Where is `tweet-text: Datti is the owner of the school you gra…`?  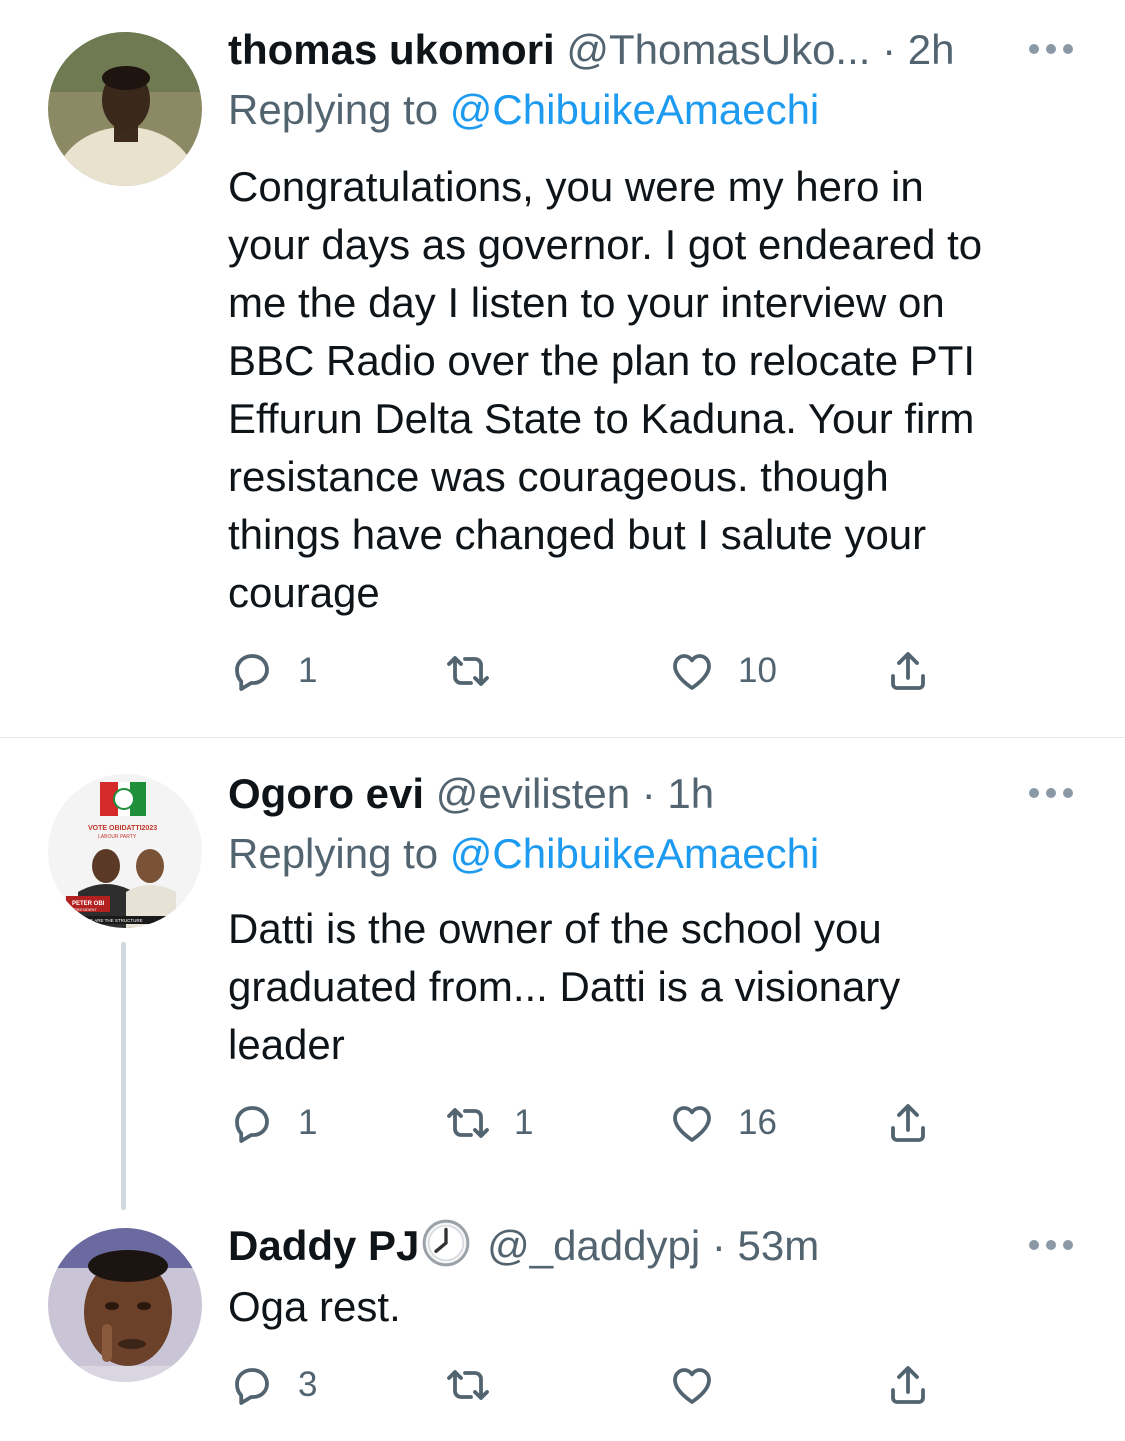
tweet-text: Datti is the owner of the school you gra… is located at coordinates (658, 987).